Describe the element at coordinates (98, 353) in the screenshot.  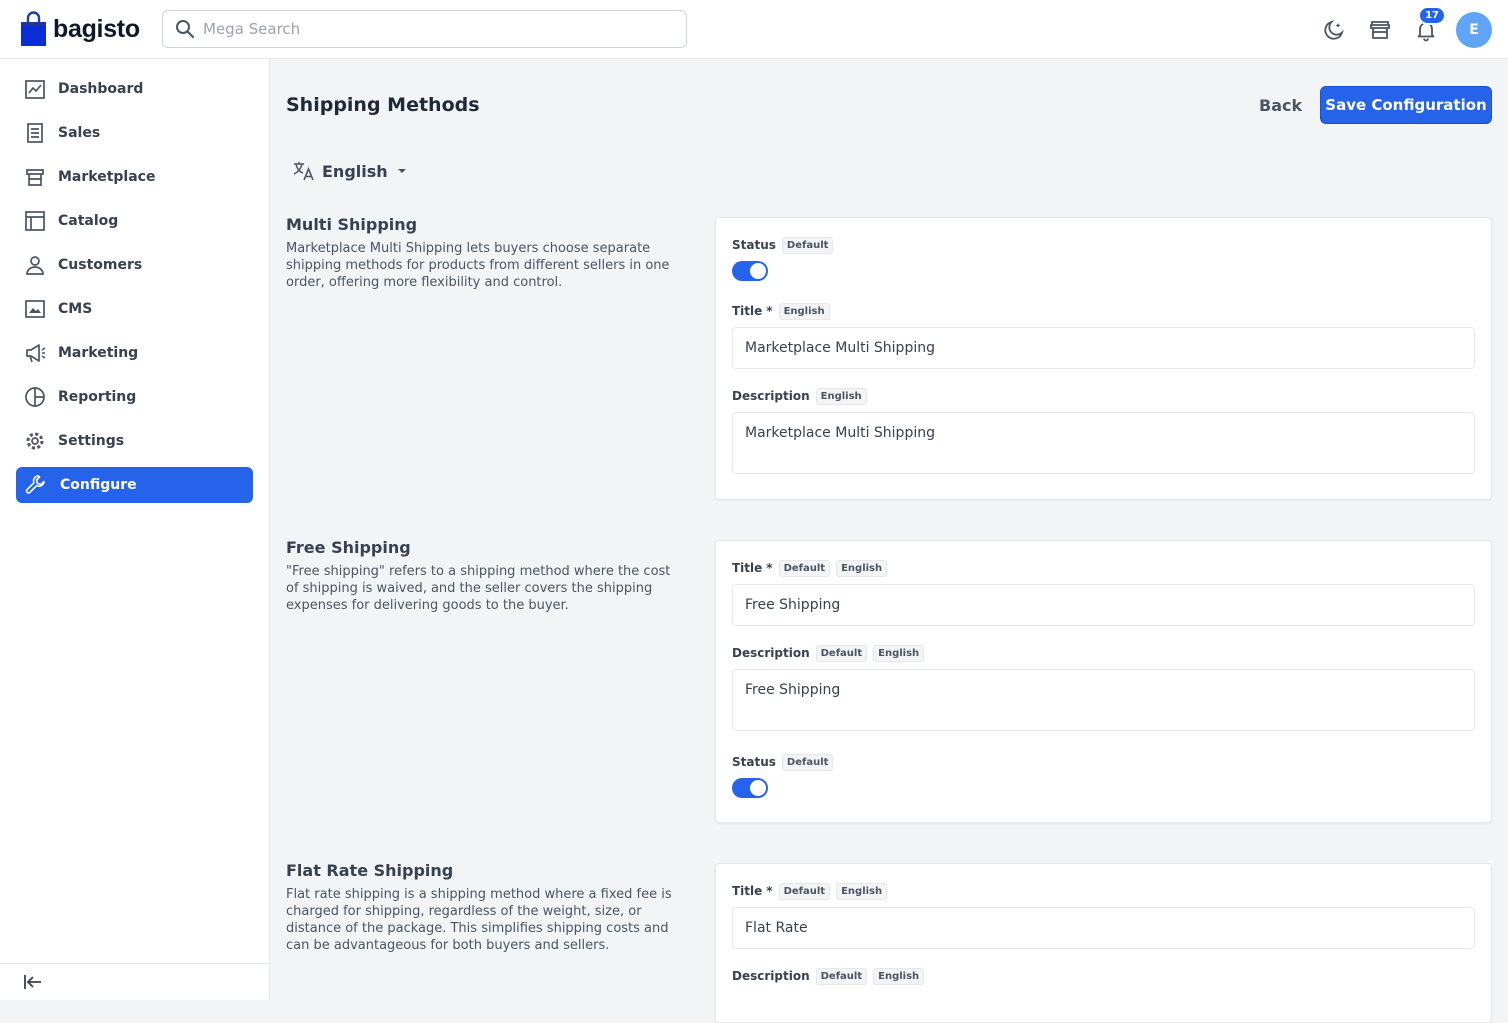
I see `sidebar-item-label: Marketing` at that location.